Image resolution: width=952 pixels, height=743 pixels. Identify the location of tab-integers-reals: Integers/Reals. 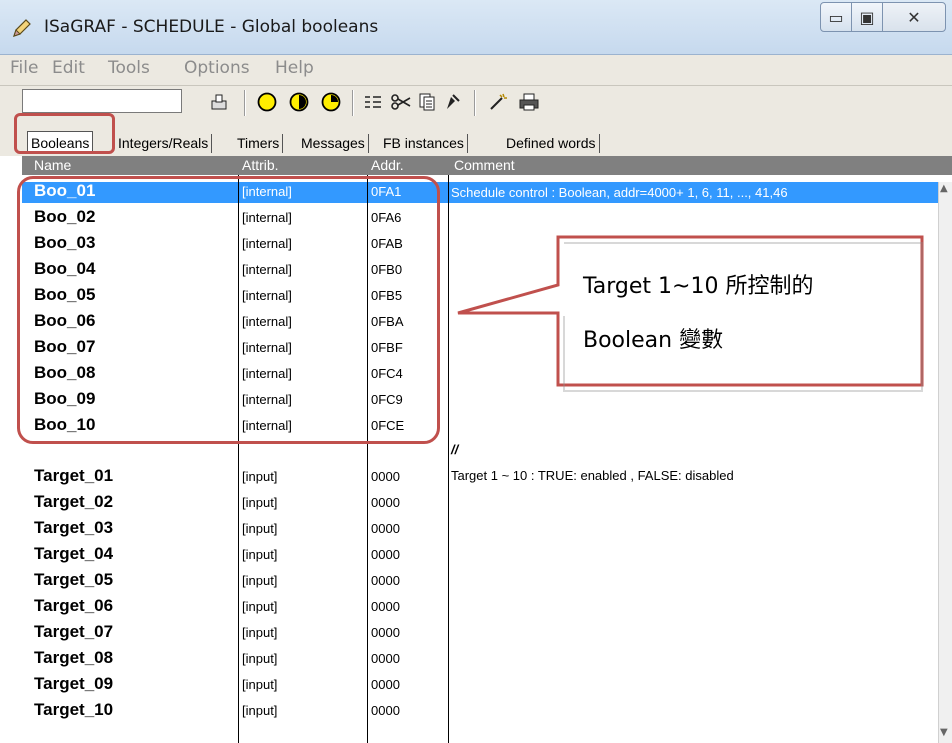
(164, 143).